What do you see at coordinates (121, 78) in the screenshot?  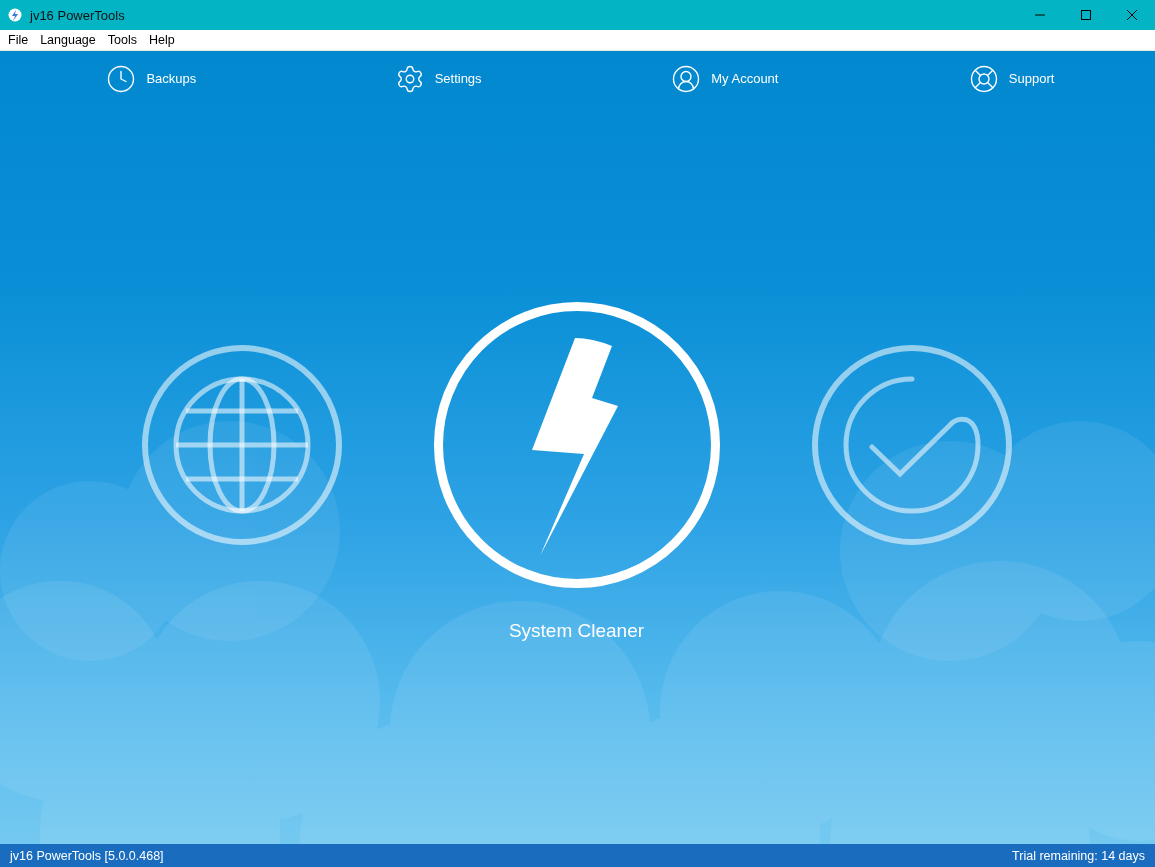 I see `clock-icon` at bounding box center [121, 78].